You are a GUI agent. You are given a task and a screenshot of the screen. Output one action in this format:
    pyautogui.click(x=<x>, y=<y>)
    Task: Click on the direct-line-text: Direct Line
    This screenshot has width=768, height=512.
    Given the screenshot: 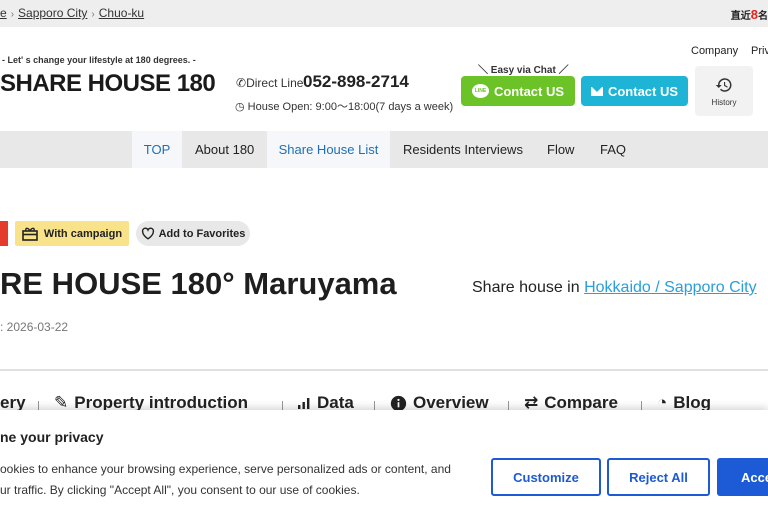 What is the action you would take?
    pyautogui.click(x=275, y=83)
    